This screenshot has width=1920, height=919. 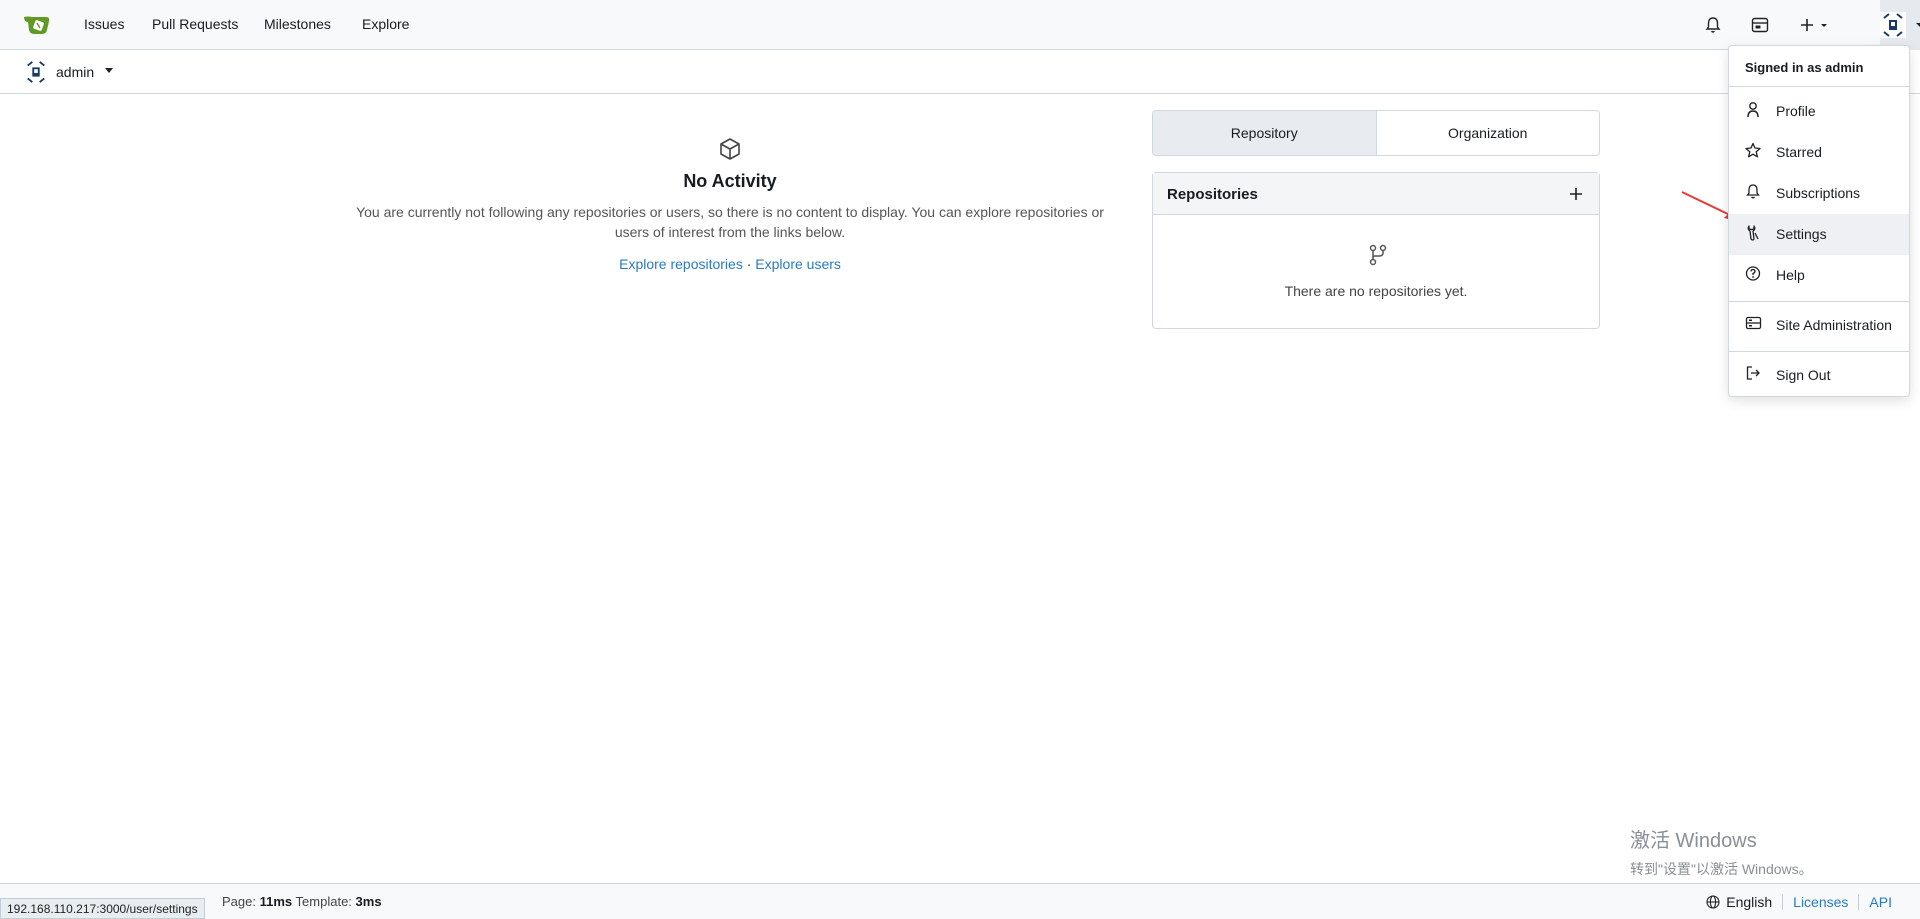 What do you see at coordinates (1754, 192) in the screenshot?
I see `bell-icon` at bounding box center [1754, 192].